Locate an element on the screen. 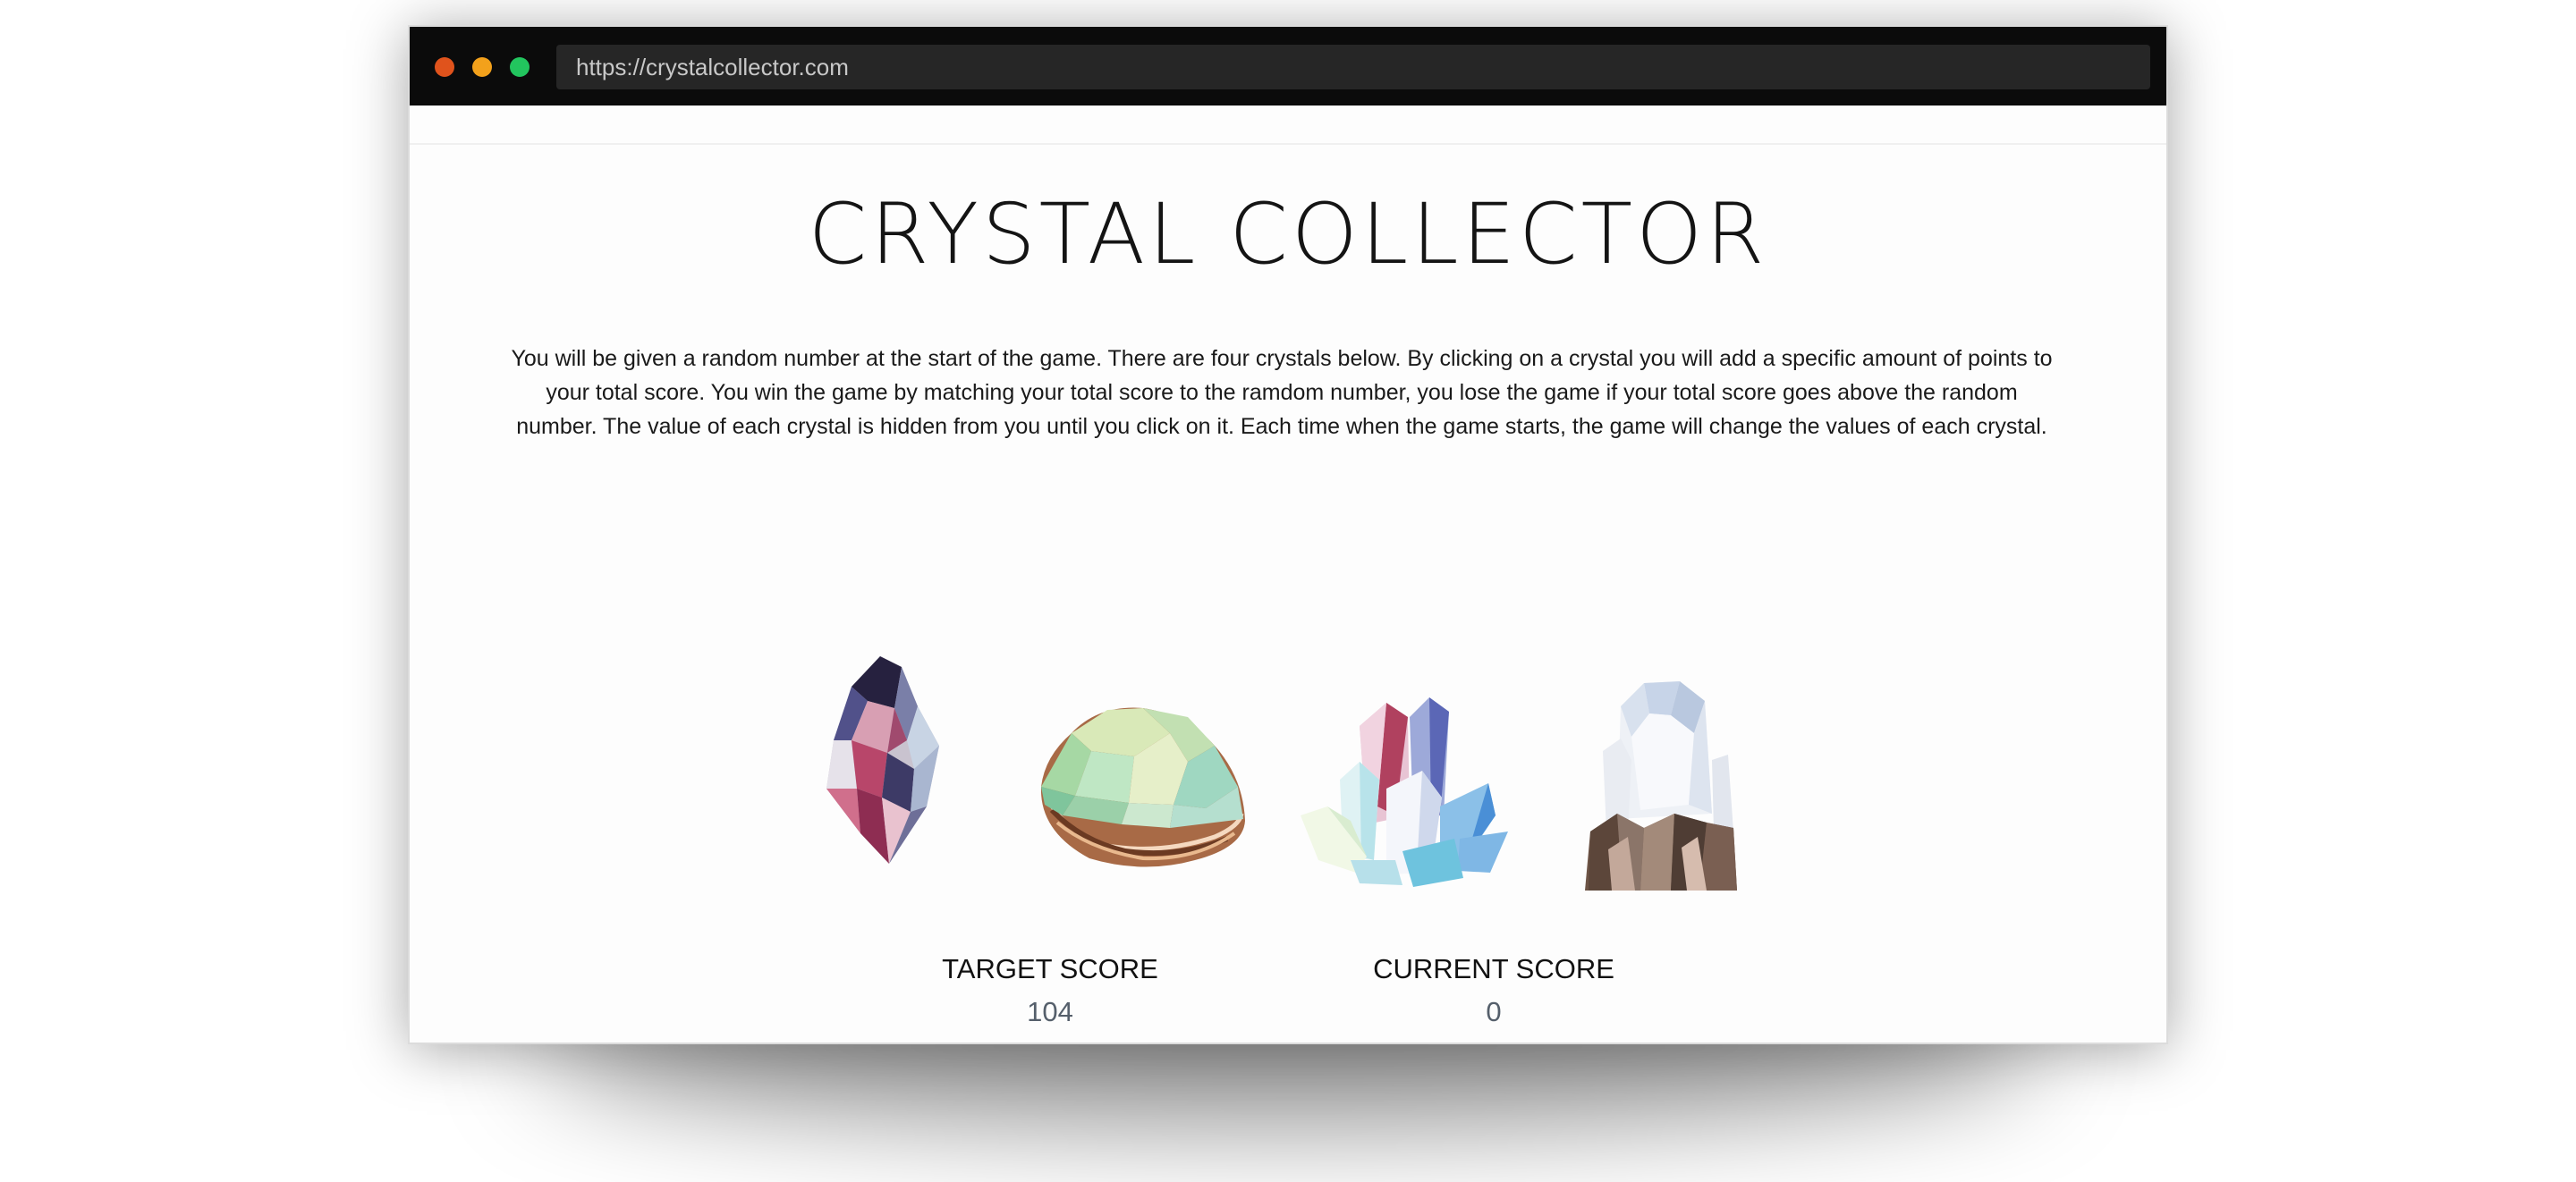 The height and width of the screenshot is (1182, 2576). current-score-label: CURRENT SCORE is located at coordinates (1493, 968).